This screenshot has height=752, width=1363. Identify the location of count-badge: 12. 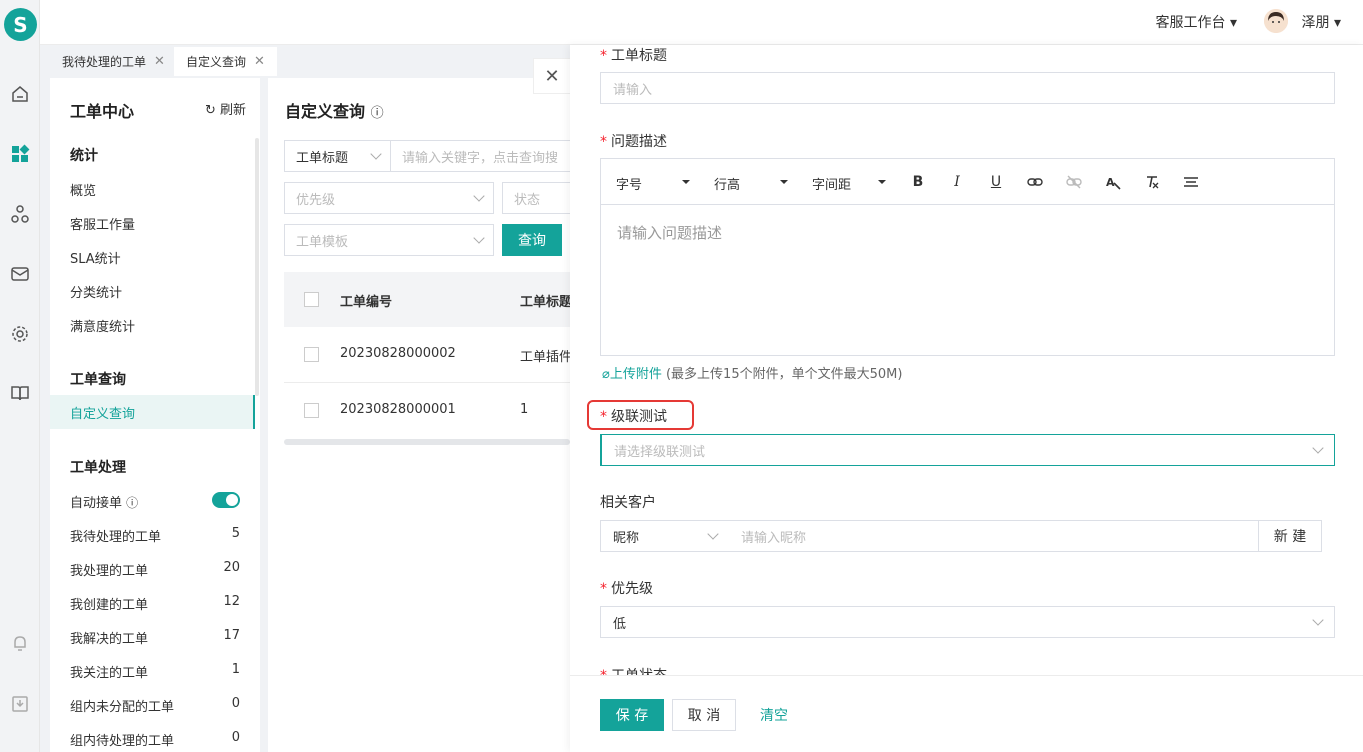
(231, 601).